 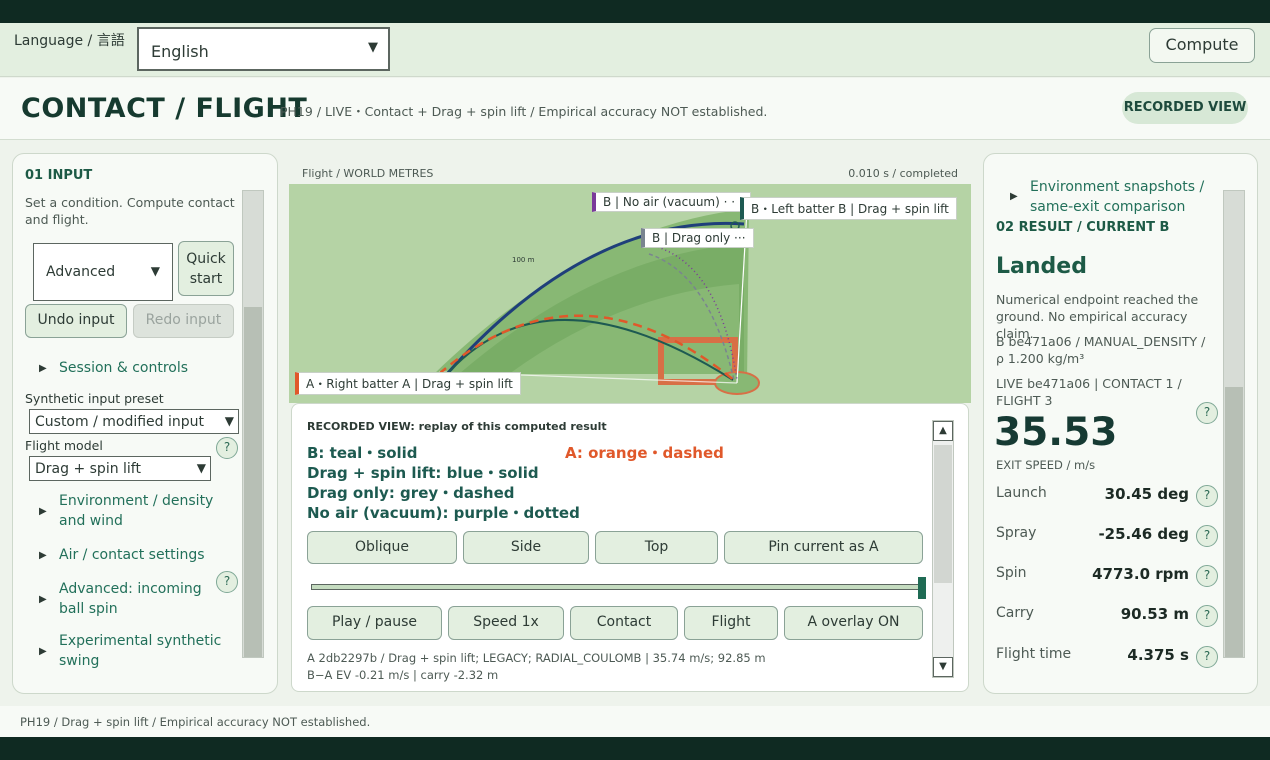 I want to click on preset-value: Custom / modified input, so click(x=120, y=422).